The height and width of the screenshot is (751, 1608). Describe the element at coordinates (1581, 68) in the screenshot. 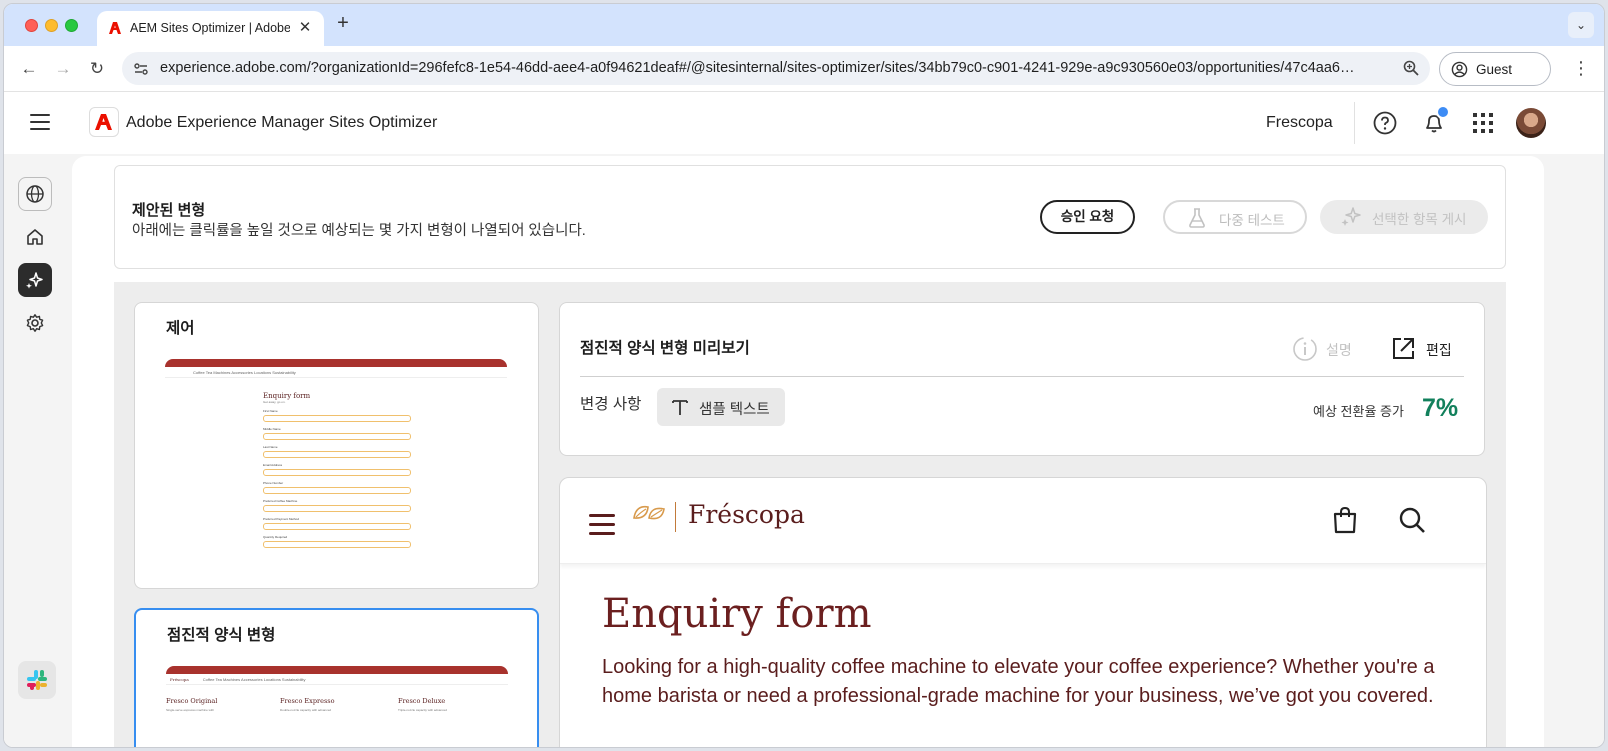

I see `browser-menu-icon: ⋮` at that location.